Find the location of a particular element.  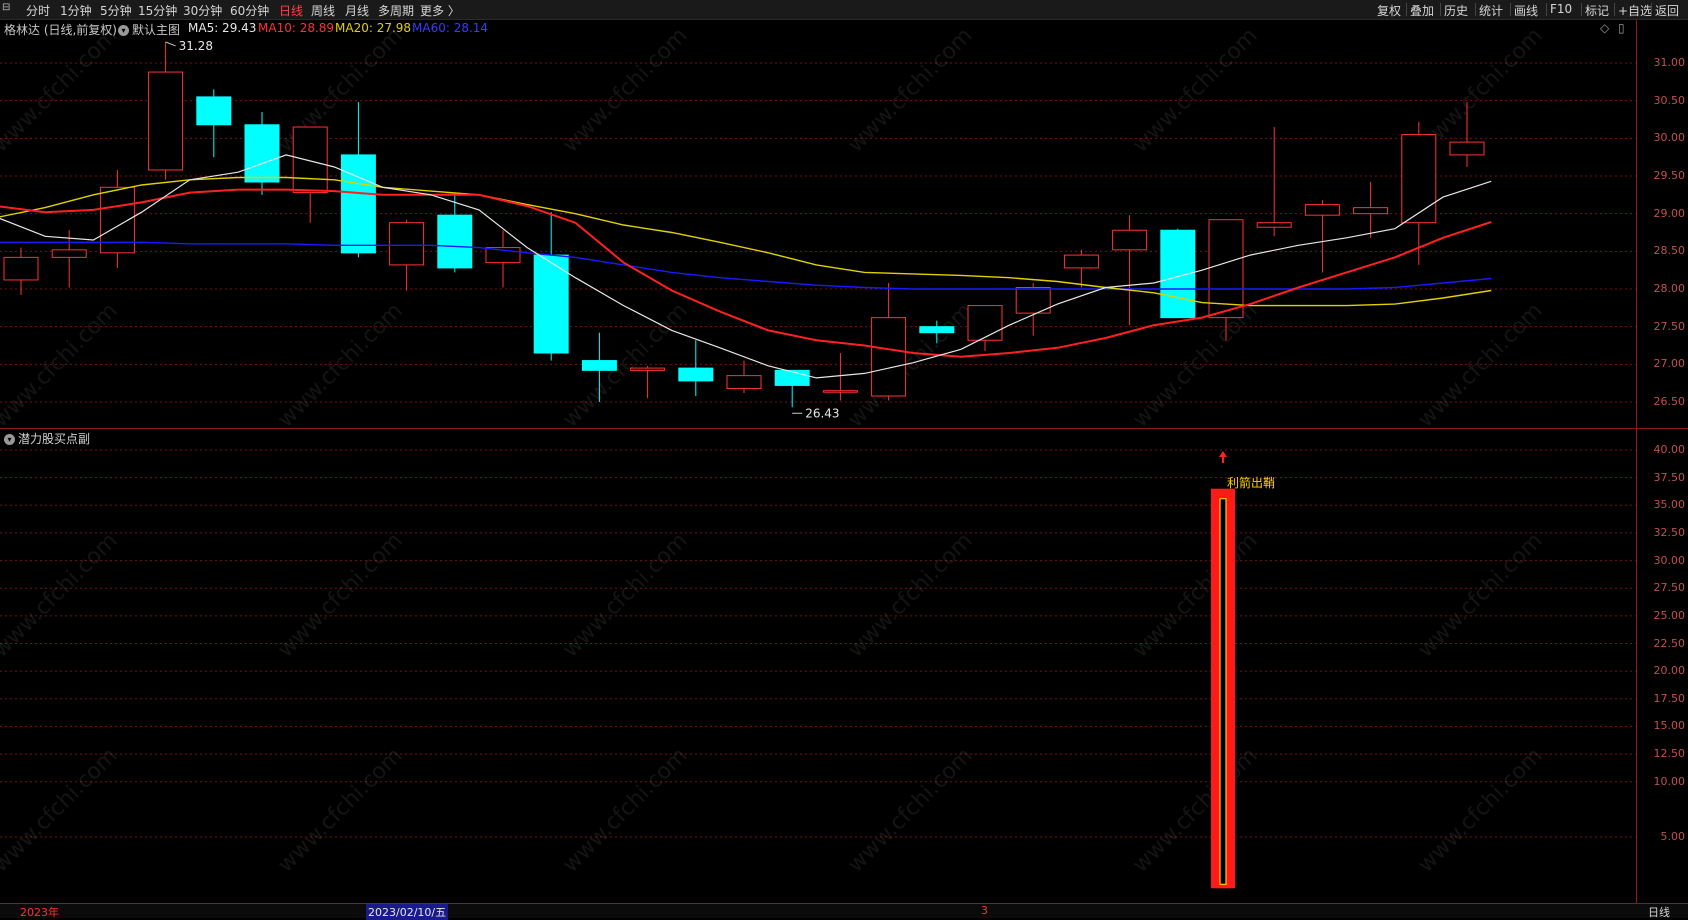

arrow-up-icon is located at coordinates (1223, 457).